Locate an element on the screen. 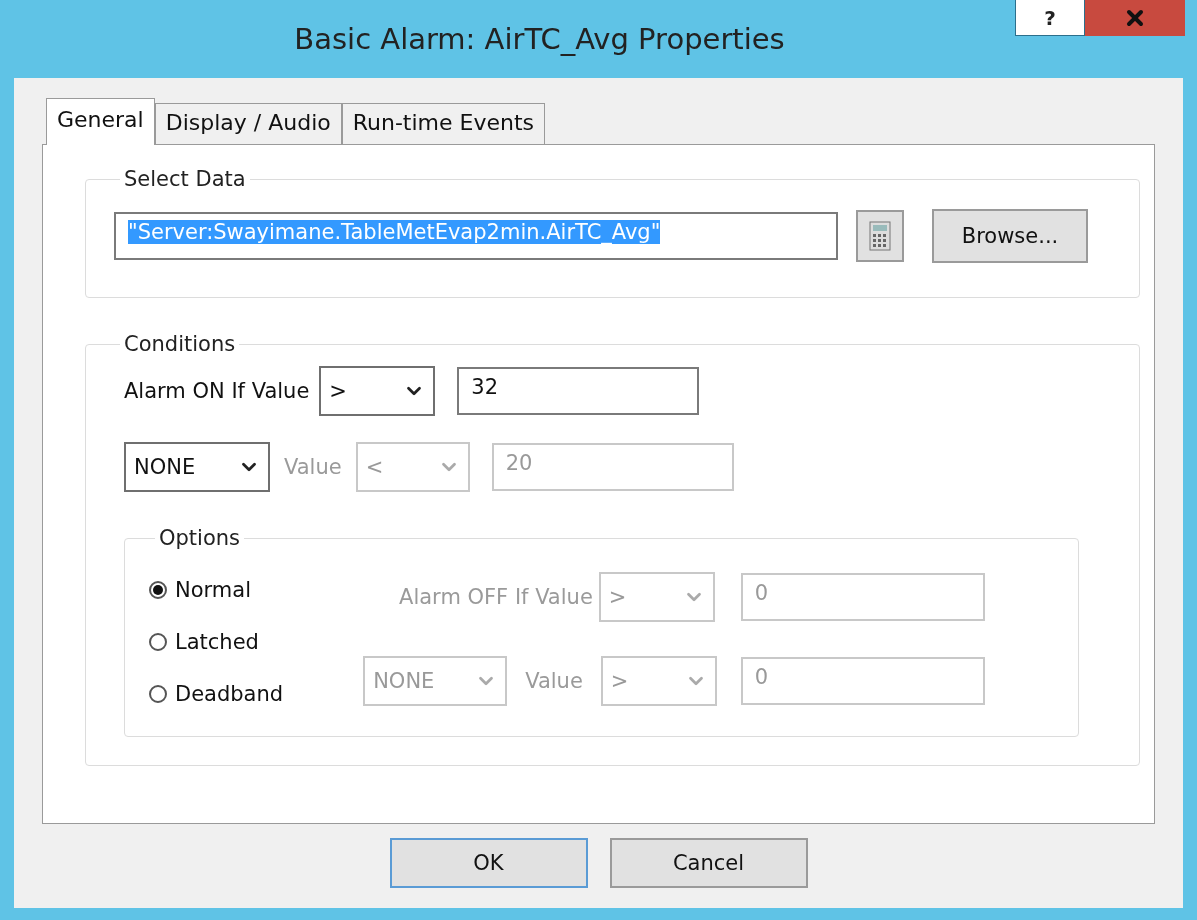 The image size is (1197, 920). group-label: Select Data is located at coordinates (185, 179).